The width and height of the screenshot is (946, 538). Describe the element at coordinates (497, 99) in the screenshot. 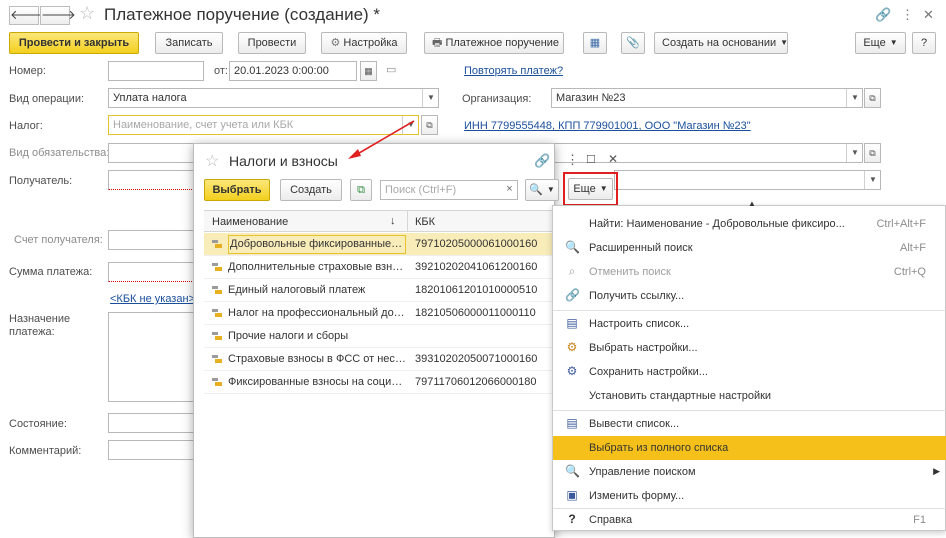

I see `organization-label: Организация:` at that location.